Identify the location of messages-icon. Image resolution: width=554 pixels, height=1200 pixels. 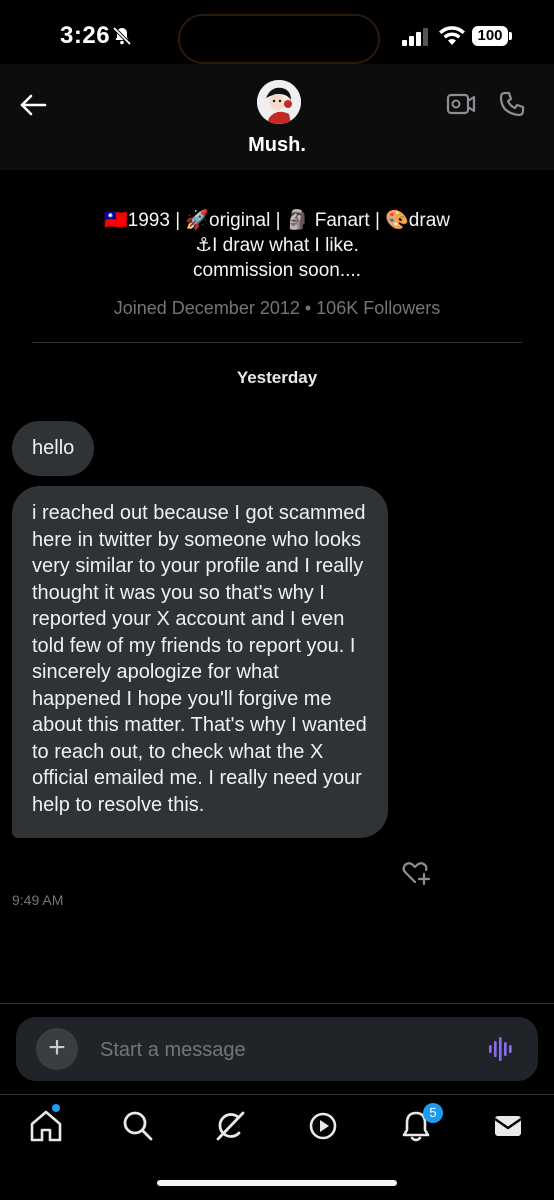
(508, 1126).